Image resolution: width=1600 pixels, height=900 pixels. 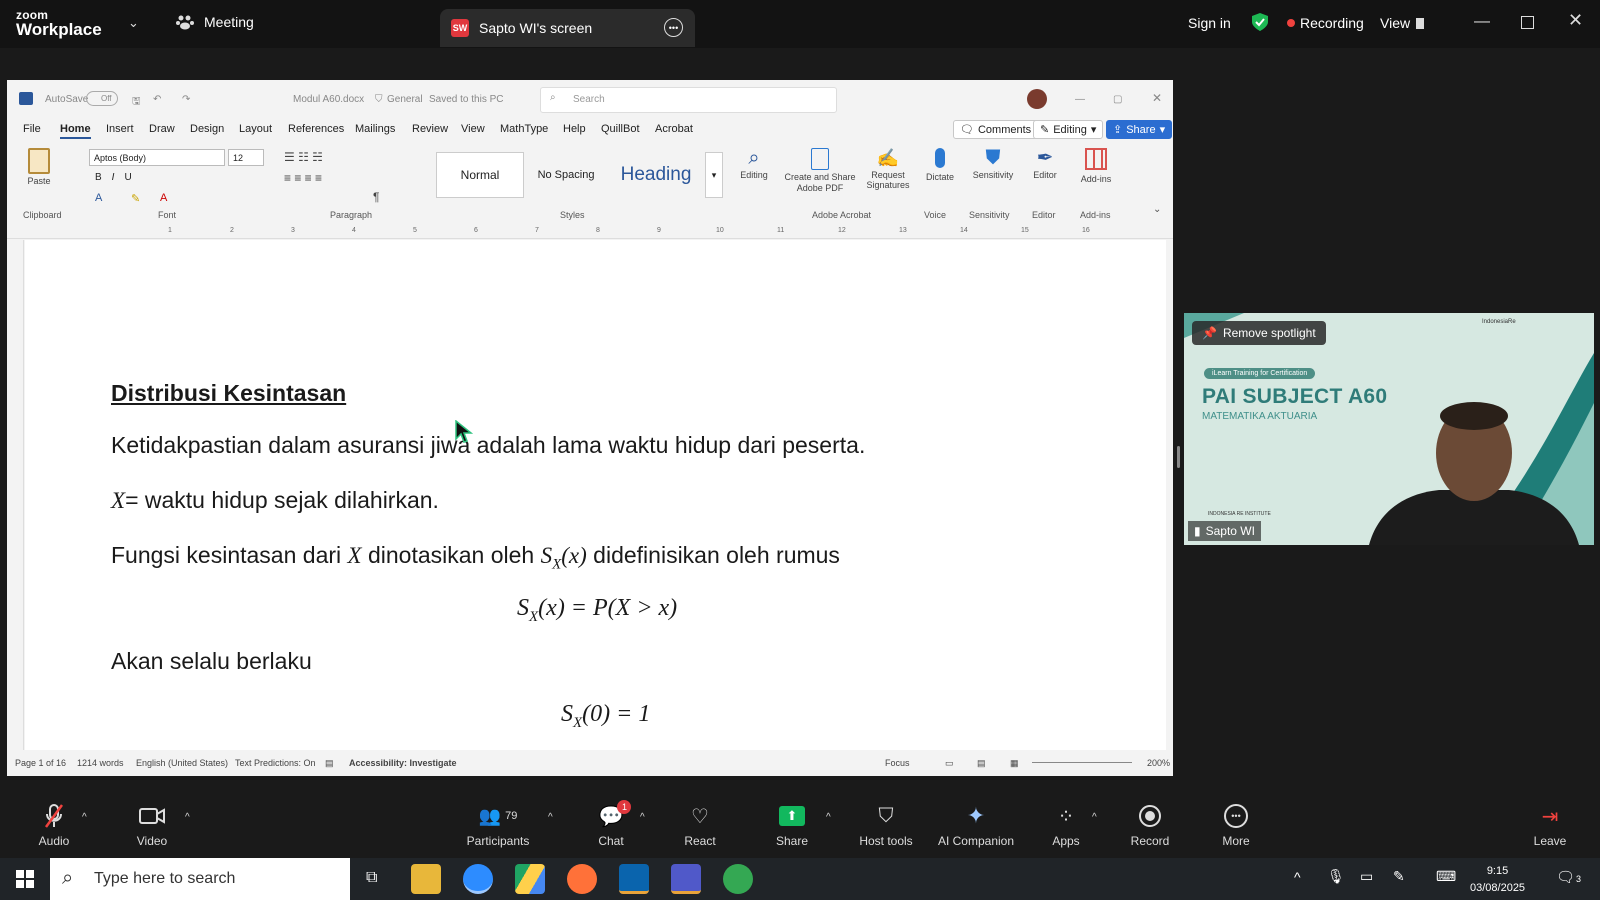 What do you see at coordinates (15, 508) in the screenshot?
I see `vertical-ruler` at bounding box center [15, 508].